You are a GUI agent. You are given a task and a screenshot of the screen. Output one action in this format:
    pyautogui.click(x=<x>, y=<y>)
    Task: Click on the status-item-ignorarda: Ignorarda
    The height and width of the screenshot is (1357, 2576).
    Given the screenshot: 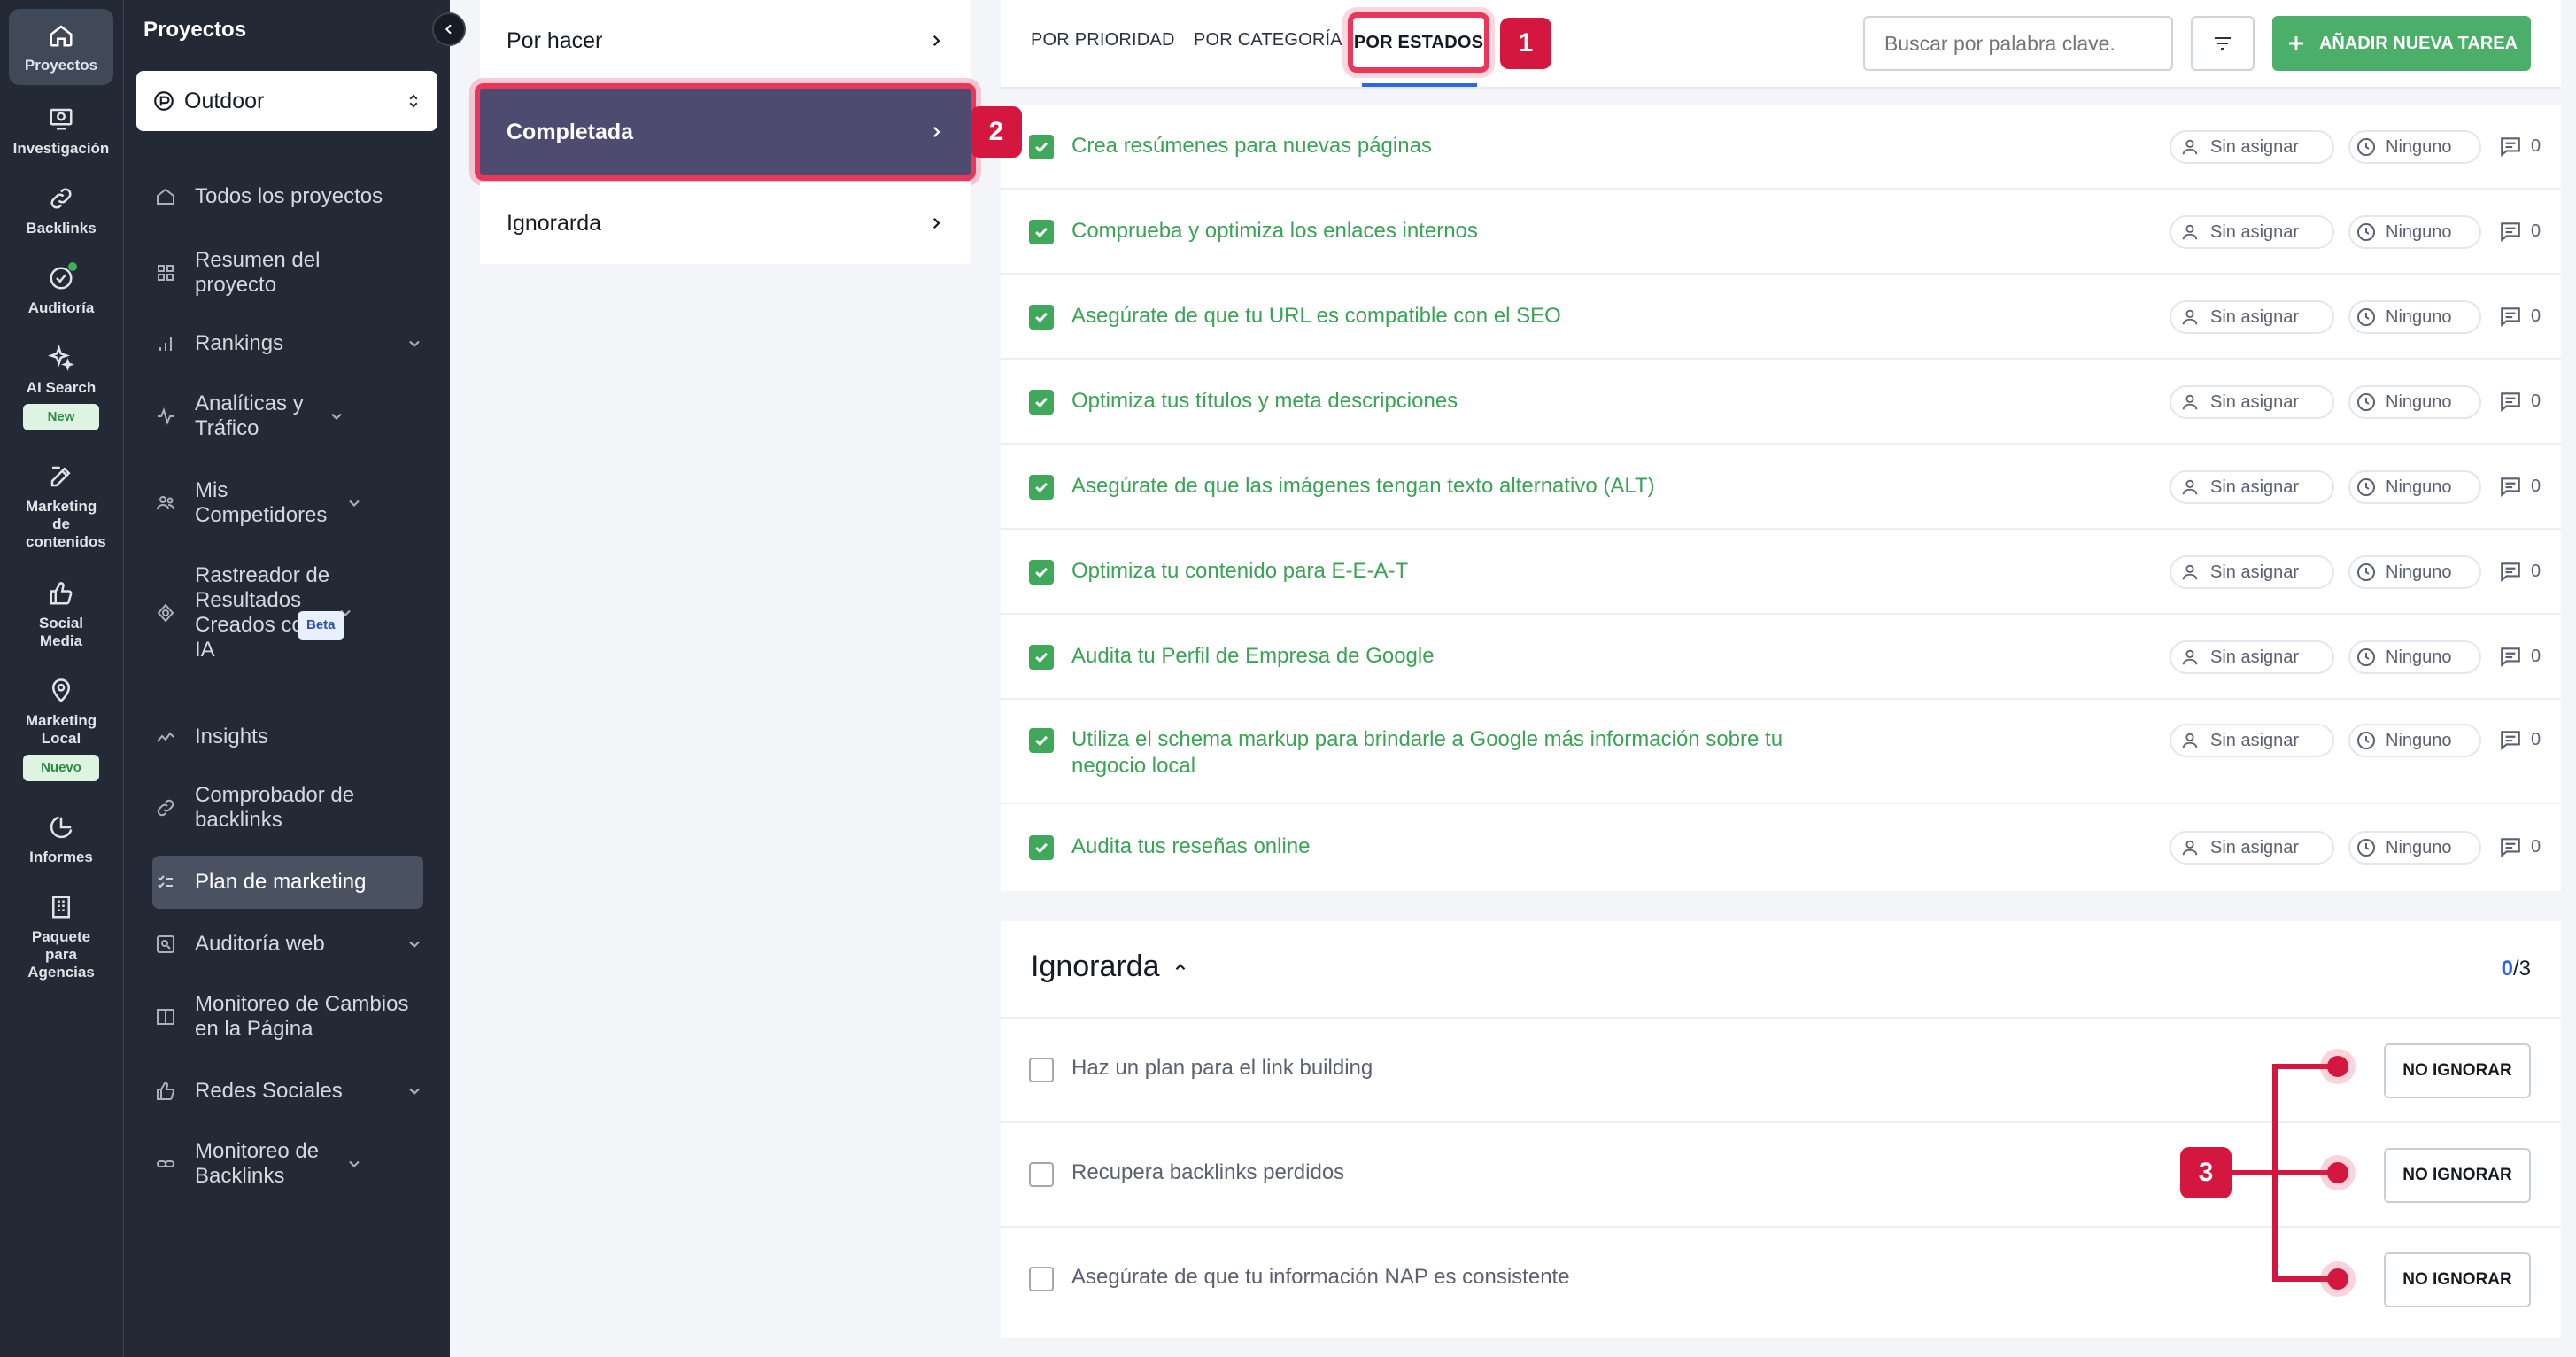 What is the action you would take?
    pyautogui.click(x=725, y=223)
    